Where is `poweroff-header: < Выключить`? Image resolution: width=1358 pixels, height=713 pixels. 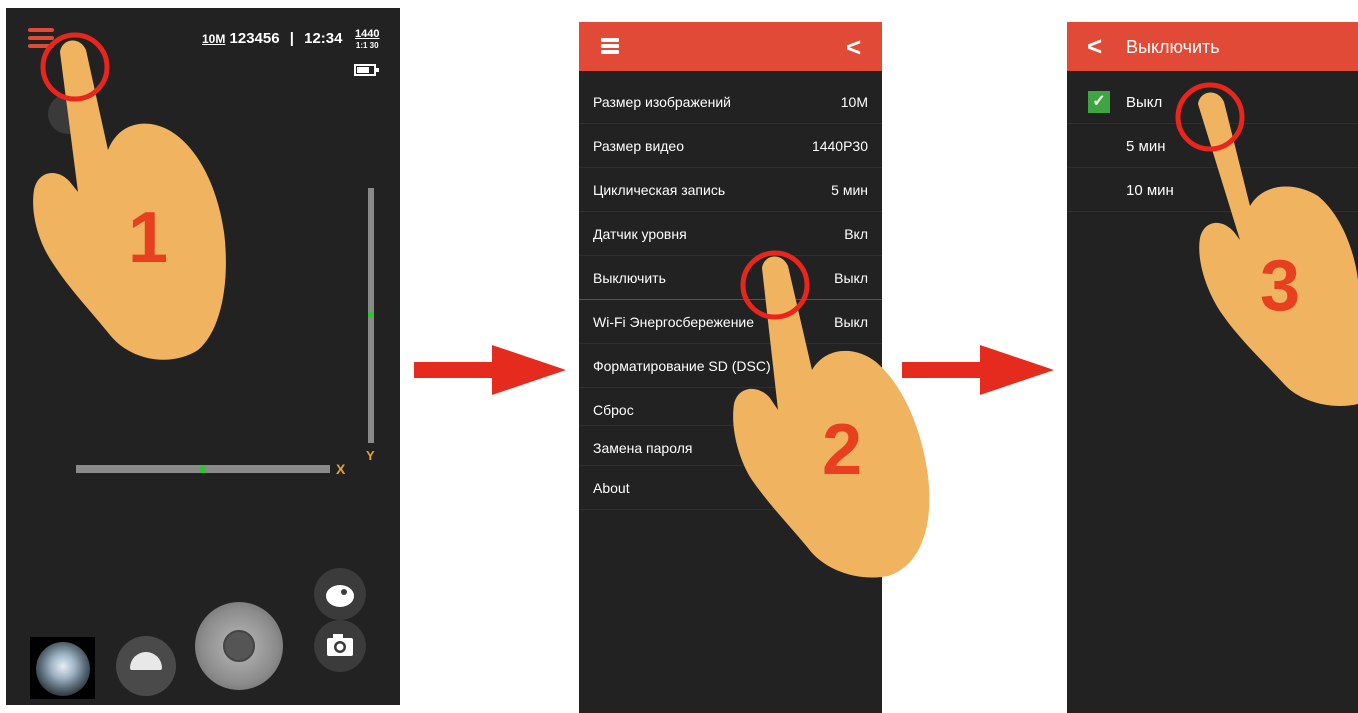
poweroff-header: < Выключить is located at coordinates (1212, 46).